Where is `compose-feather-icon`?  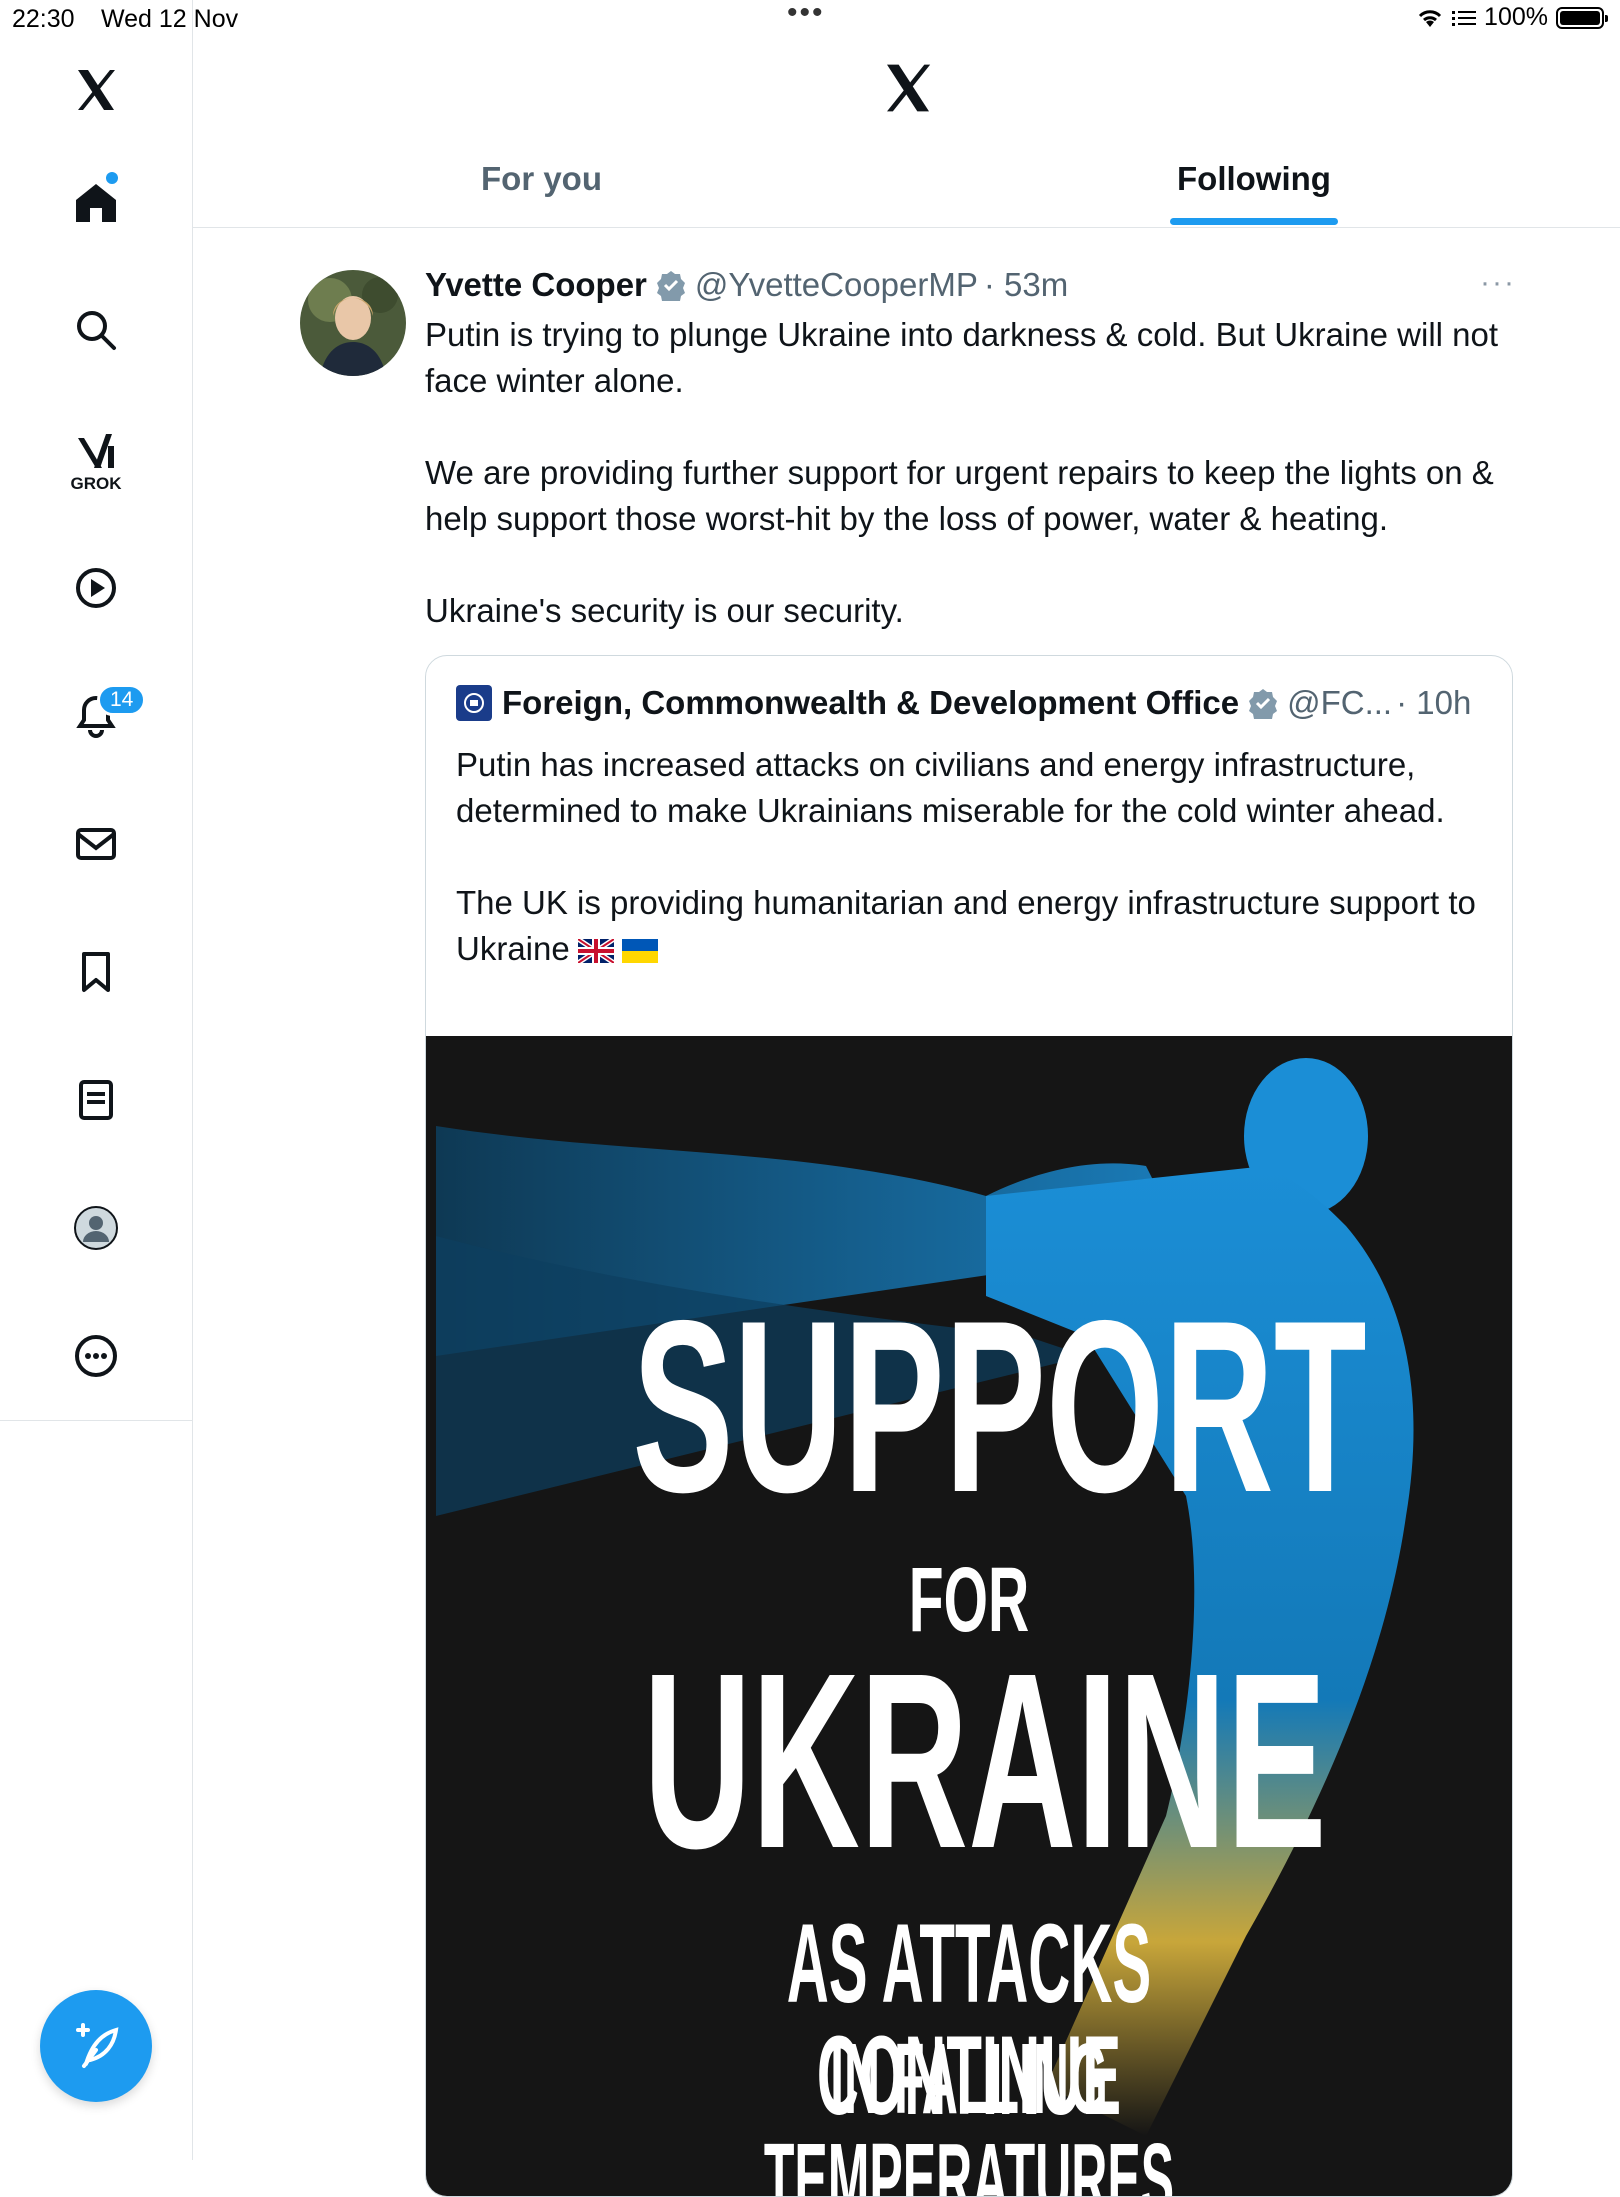
compose-feather-icon is located at coordinates (97, 2045).